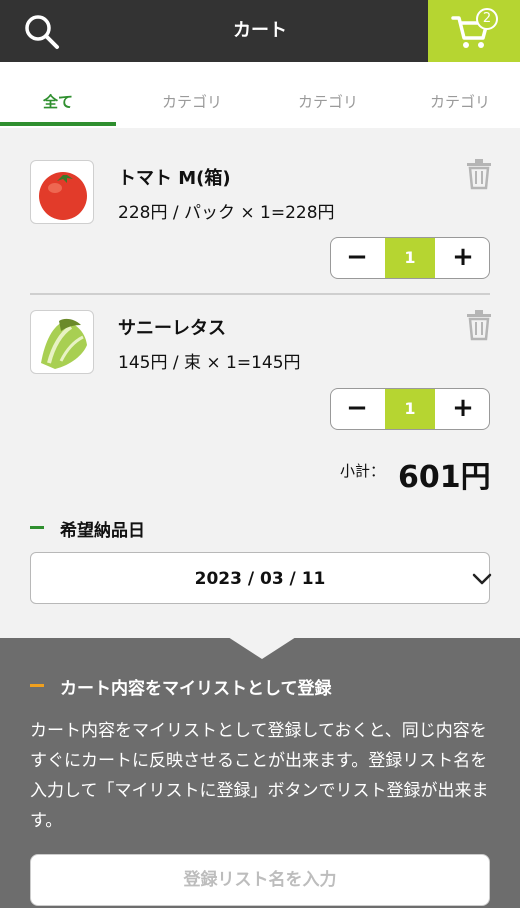 This screenshot has height=908, width=520. I want to click on list-name-input, so click(260, 880).